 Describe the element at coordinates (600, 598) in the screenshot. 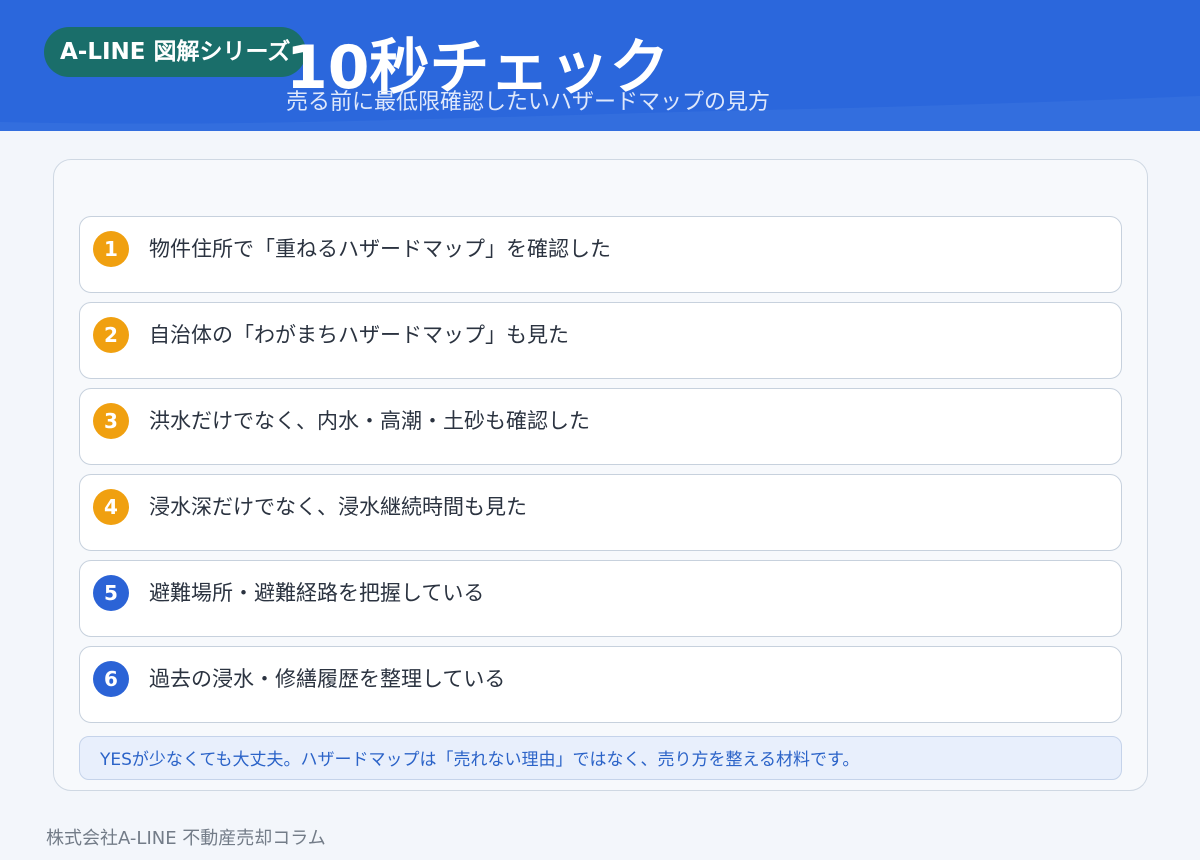

I see `checklist-item-5: 5 避難場所・避難経路を把握している` at that location.